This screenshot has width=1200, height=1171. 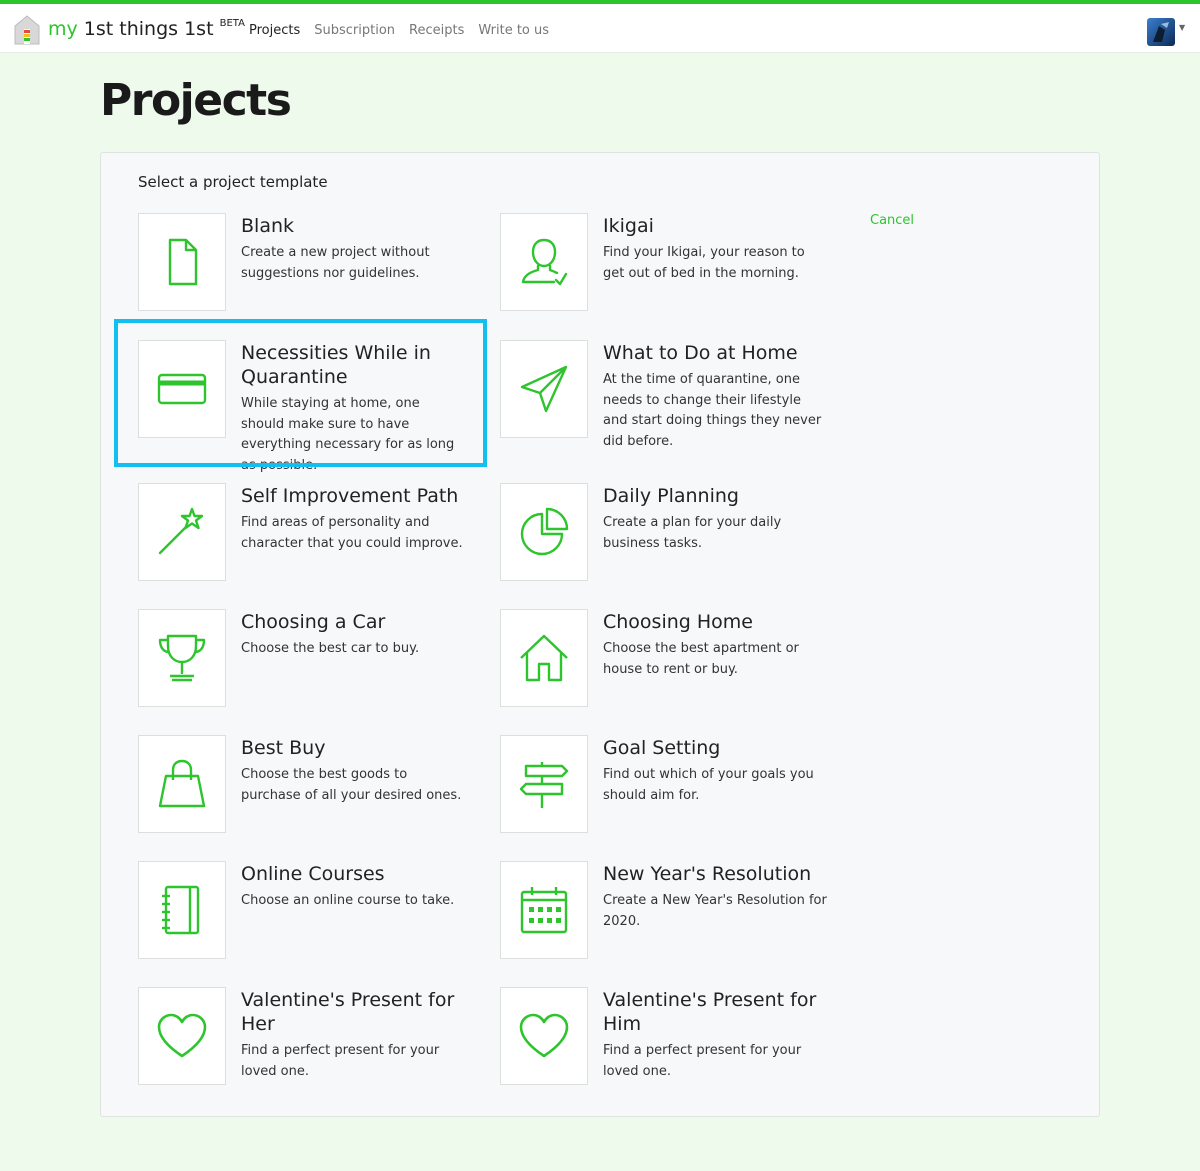 I want to click on template-title: Online Courses, so click(x=313, y=874).